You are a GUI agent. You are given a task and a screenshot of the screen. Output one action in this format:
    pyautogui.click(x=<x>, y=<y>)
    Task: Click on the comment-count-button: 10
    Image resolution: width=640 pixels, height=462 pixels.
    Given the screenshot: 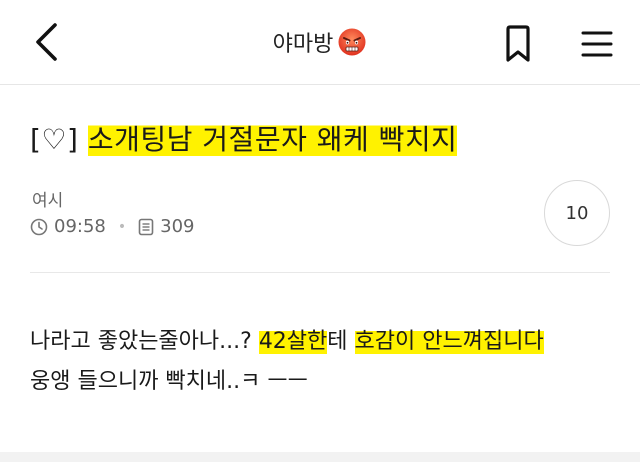 What is the action you would take?
    pyautogui.click(x=577, y=213)
    